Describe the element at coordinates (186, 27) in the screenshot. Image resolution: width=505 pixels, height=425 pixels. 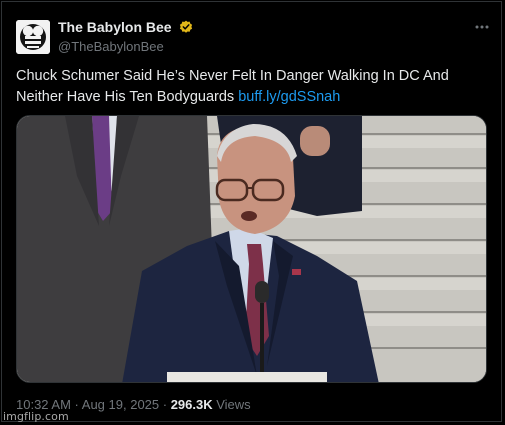
I see `gold-checkmark-icon` at that location.